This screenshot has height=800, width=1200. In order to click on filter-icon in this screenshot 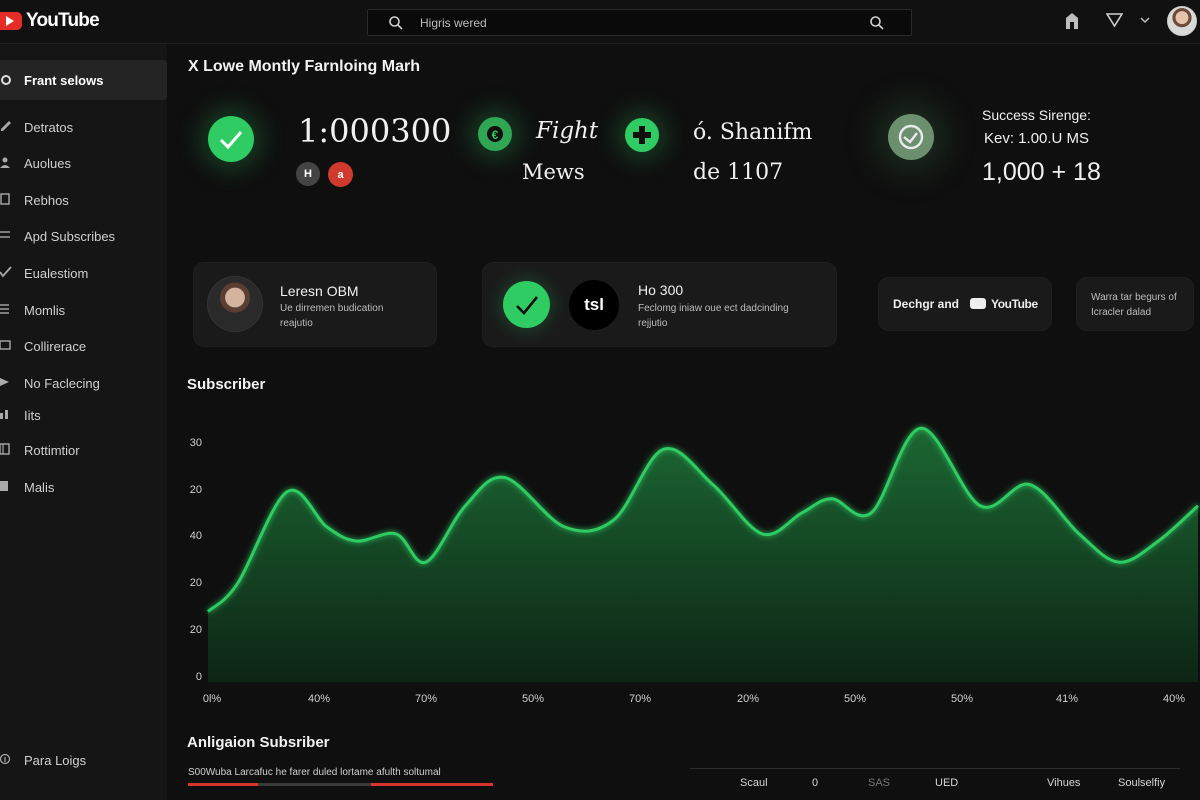, I will do `click(1114, 20)`.